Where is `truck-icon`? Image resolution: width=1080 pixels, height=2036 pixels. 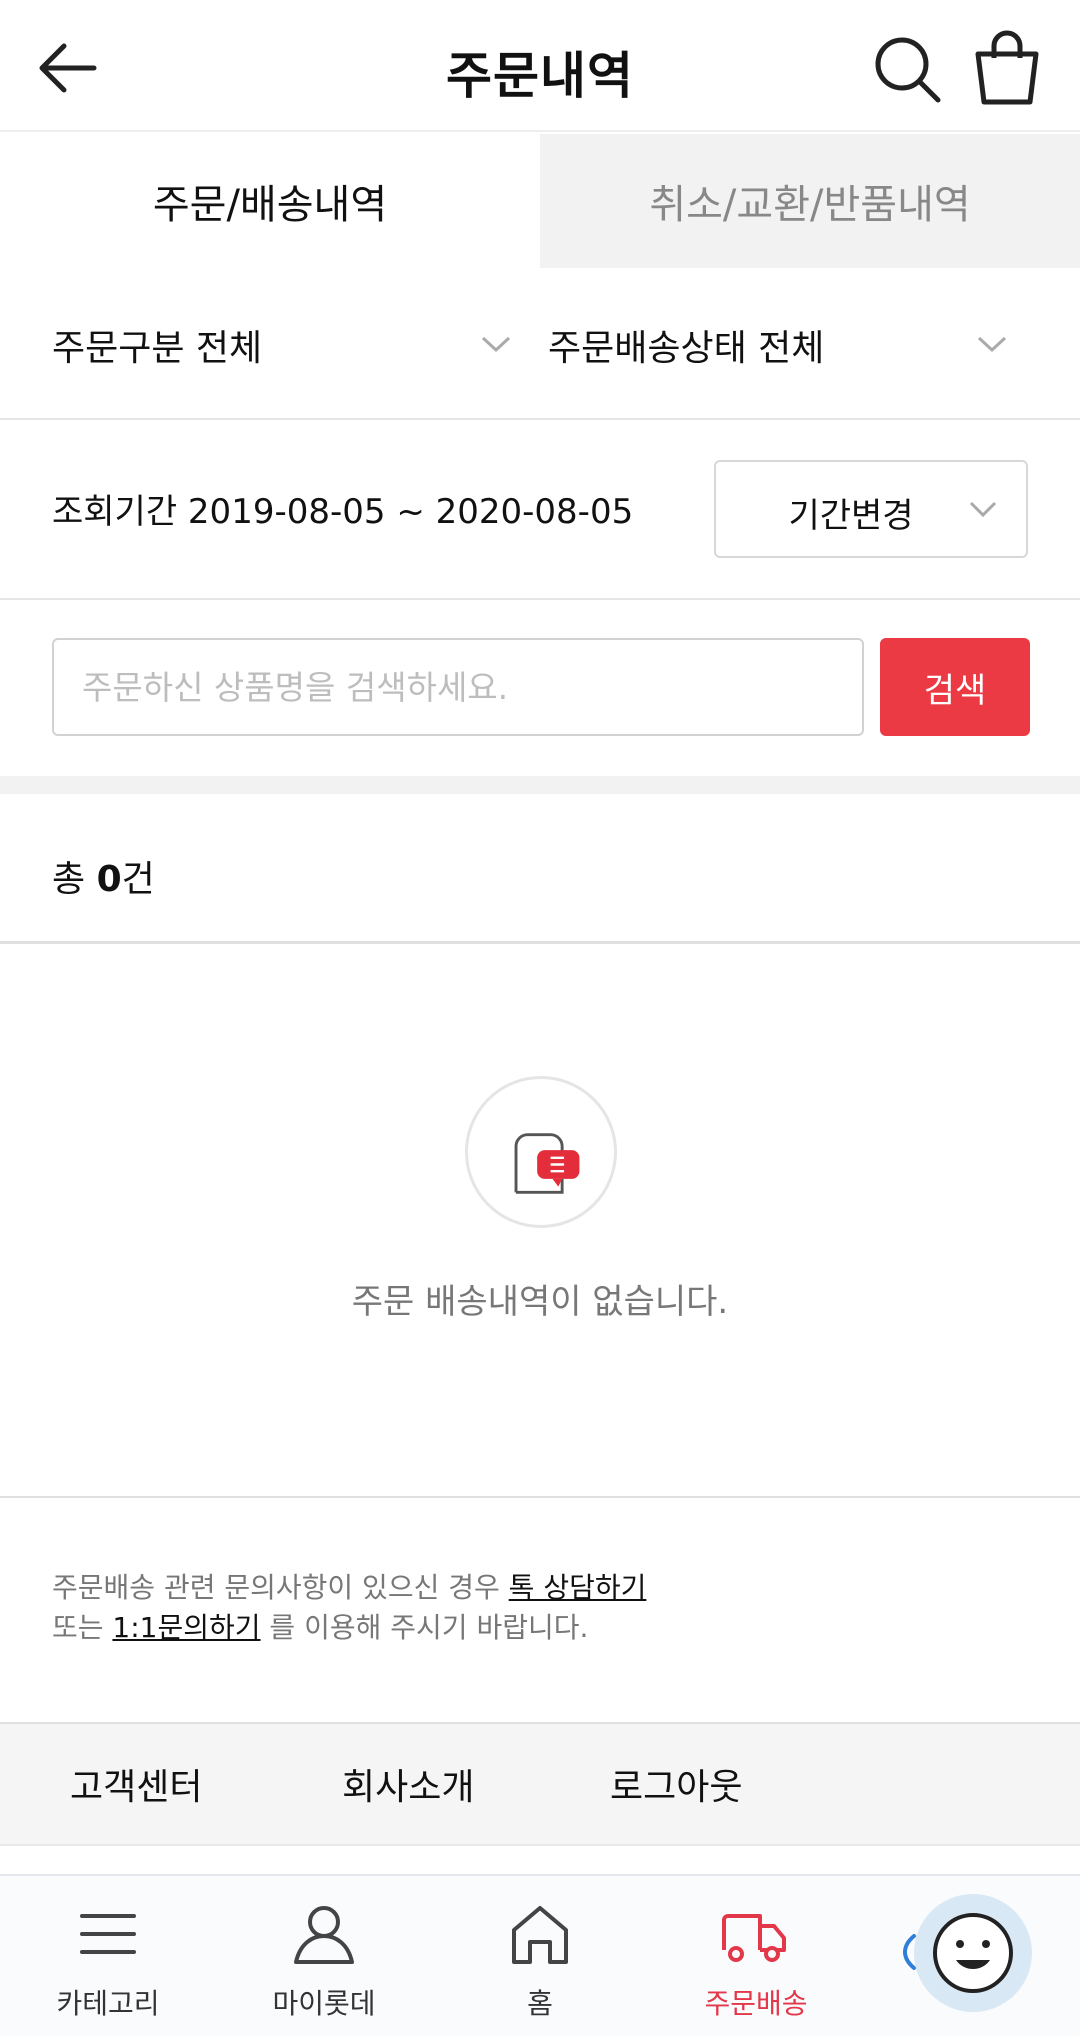 truck-icon is located at coordinates (754, 1938).